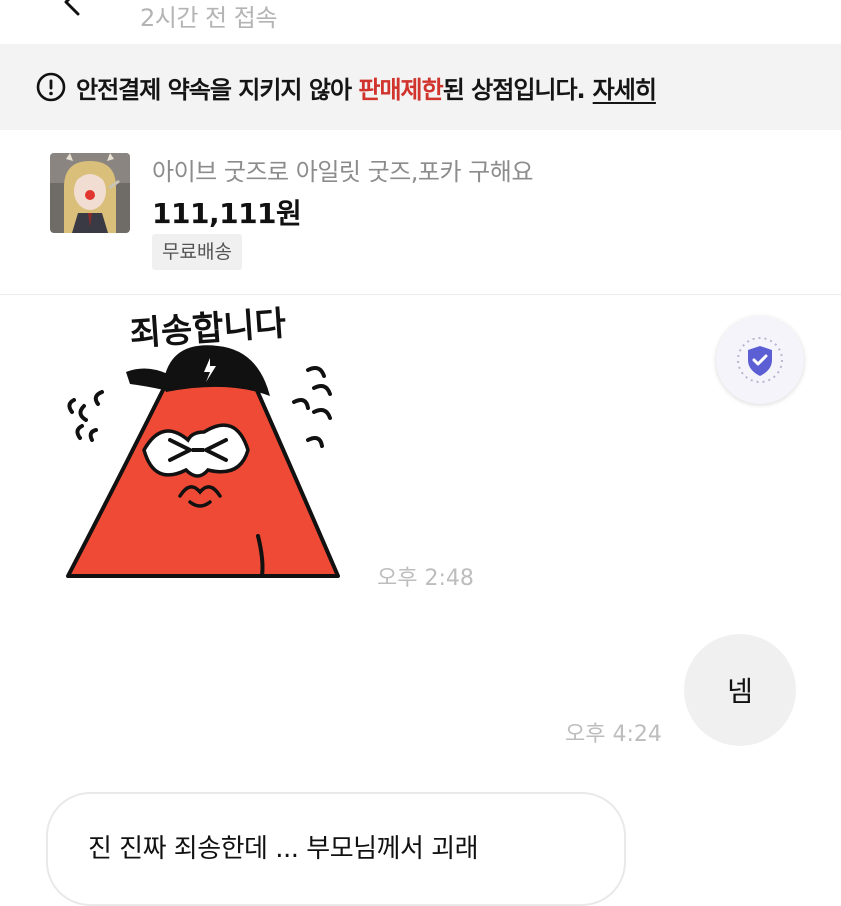  What do you see at coordinates (51, 87) in the screenshot?
I see `exclamation-circle-icon` at bounding box center [51, 87].